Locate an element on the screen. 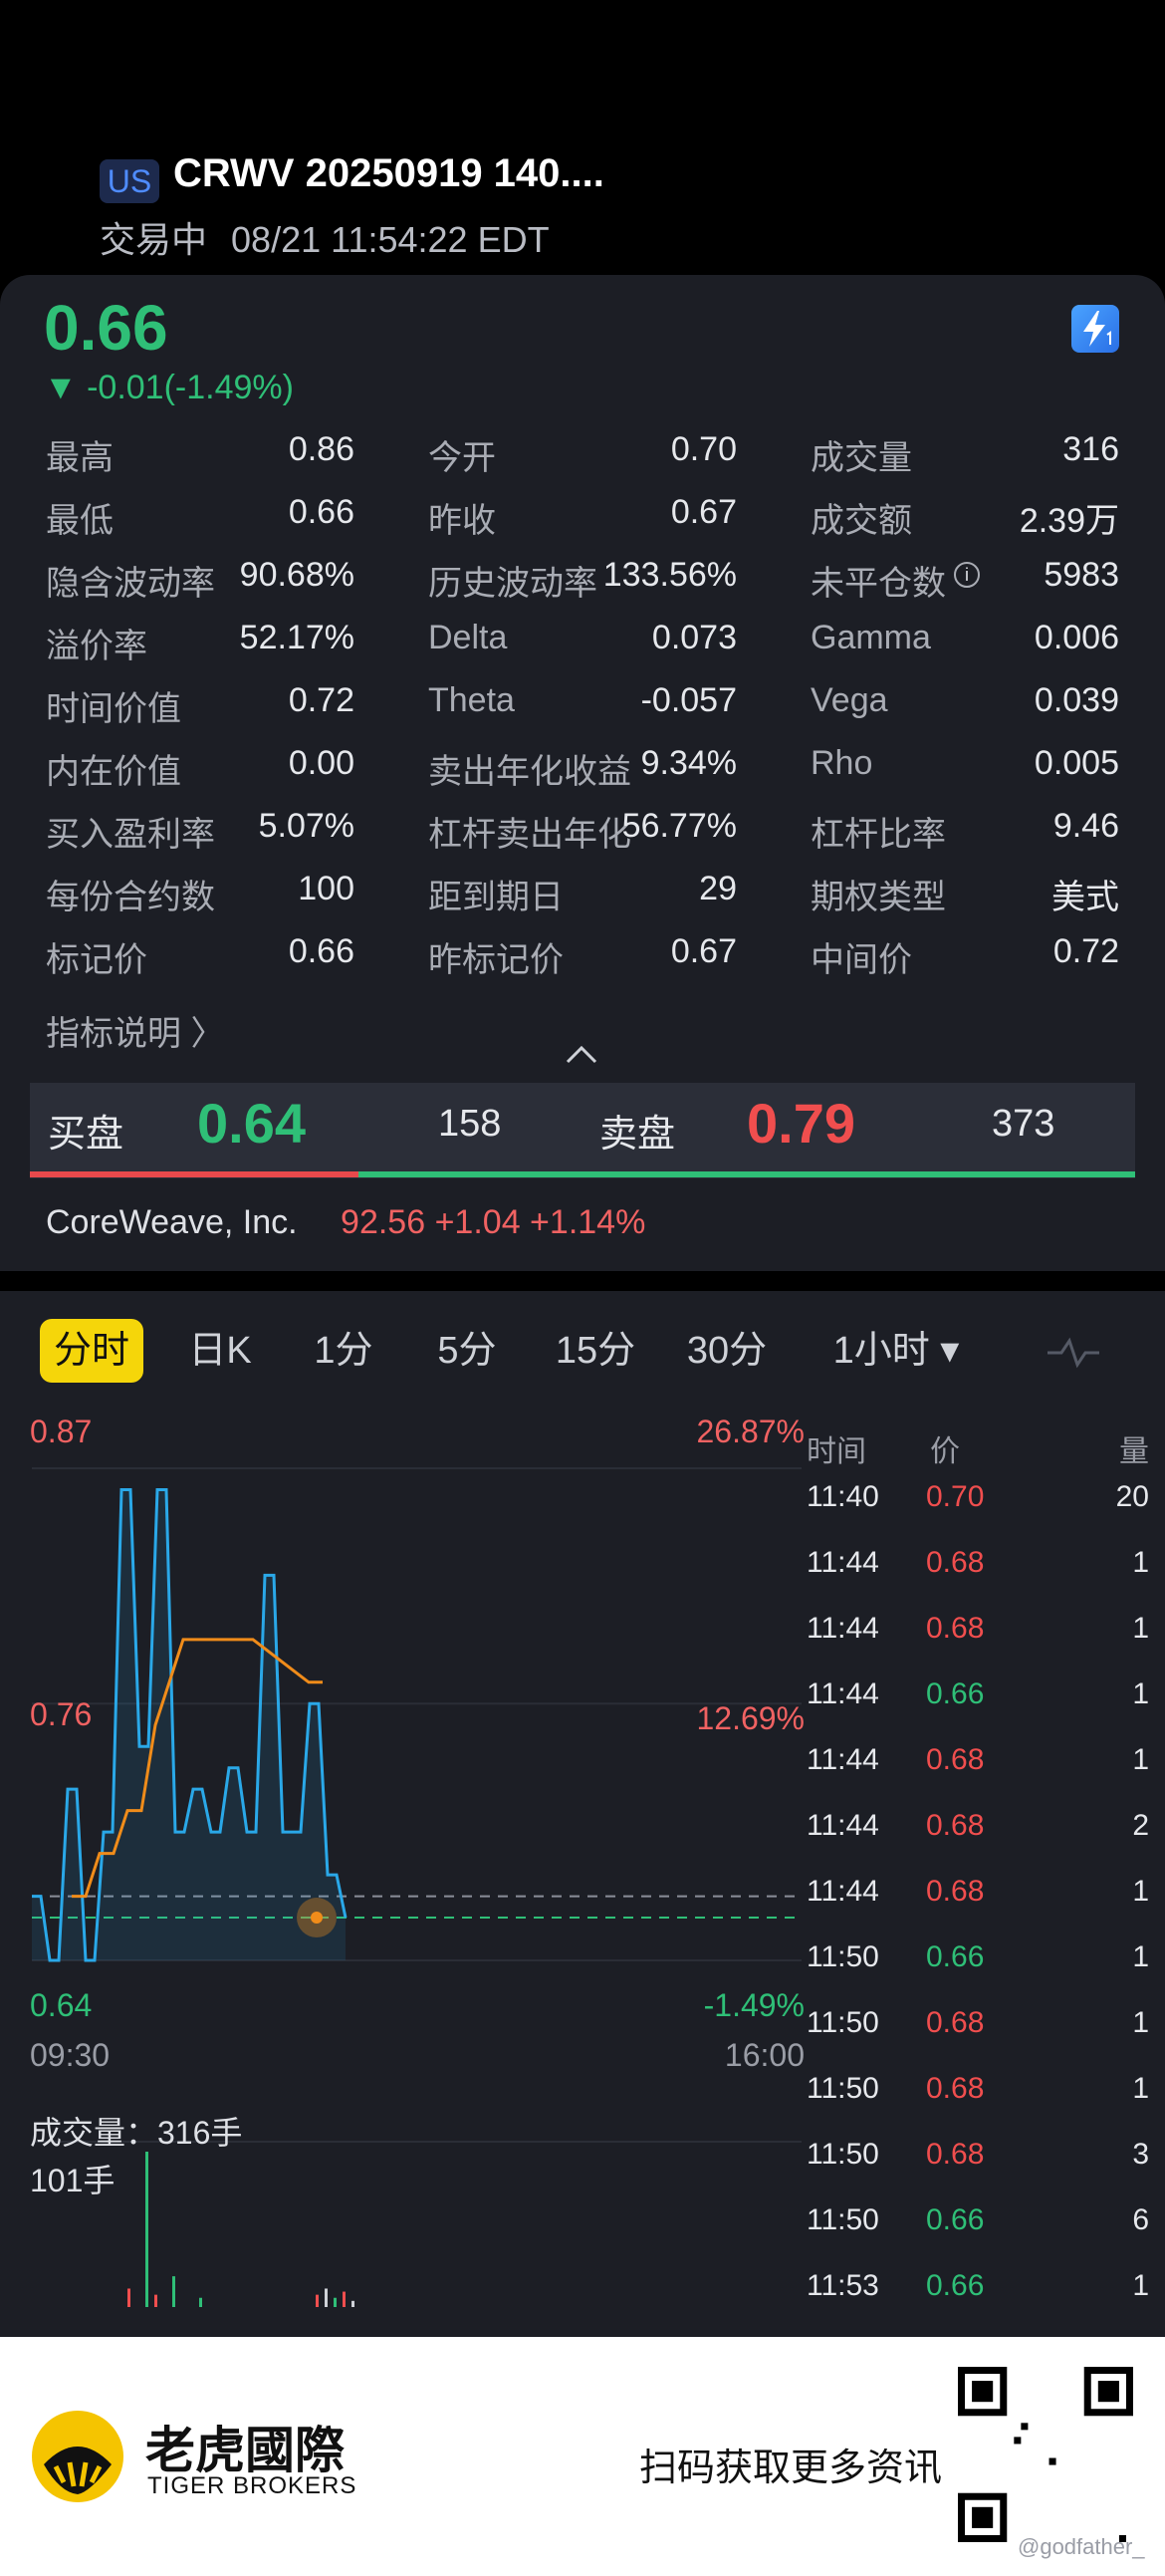 This screenshot has width=1165, height=2576. stat-value: 5983 is located at coordinates (1082, 575).